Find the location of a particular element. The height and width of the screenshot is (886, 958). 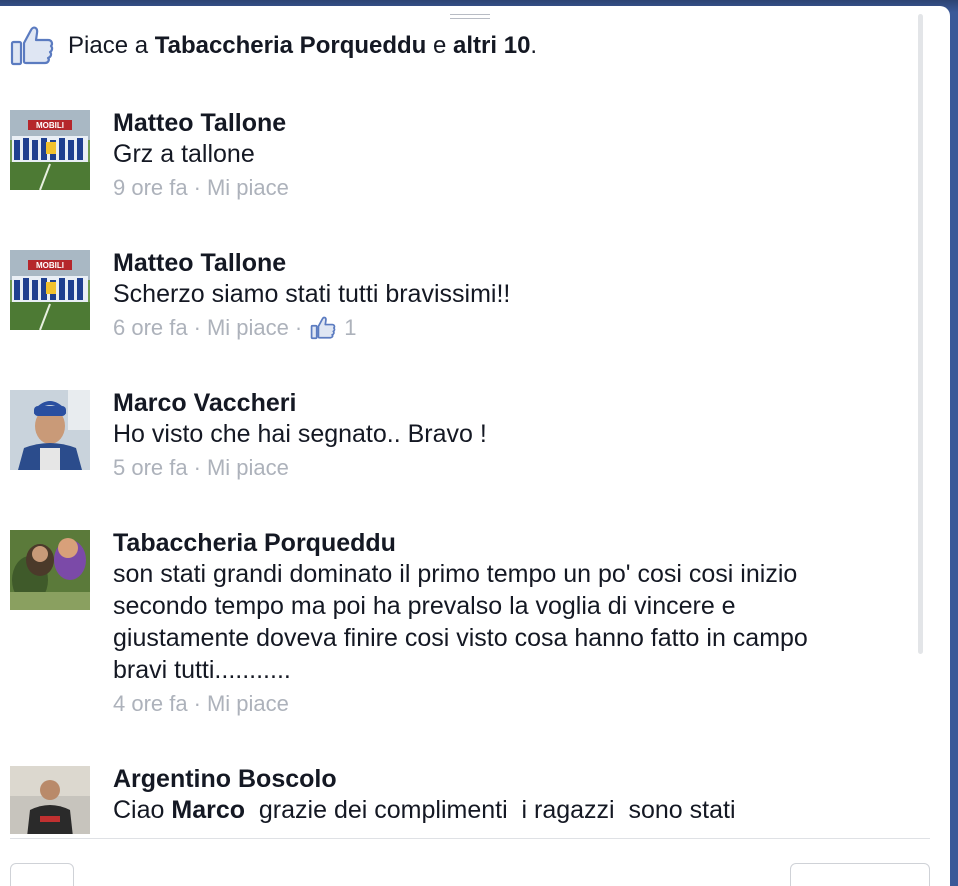

scrollbar is located at coordinates (920, 334).